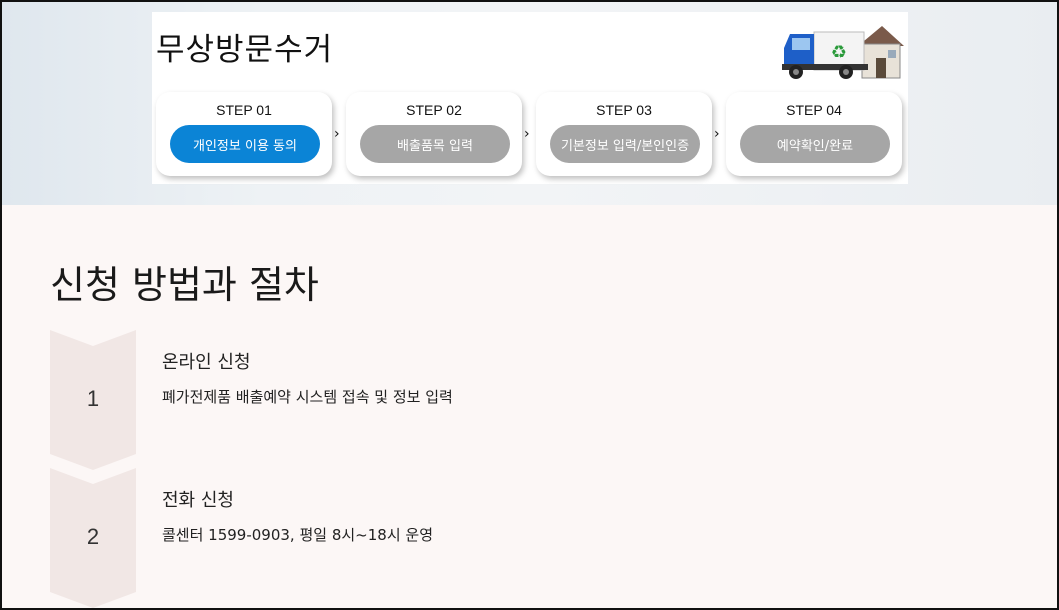 The width and height of the screenshot is (1059, 610). I want to click on procedure-title: 온라인 신청, so click(206, 362).